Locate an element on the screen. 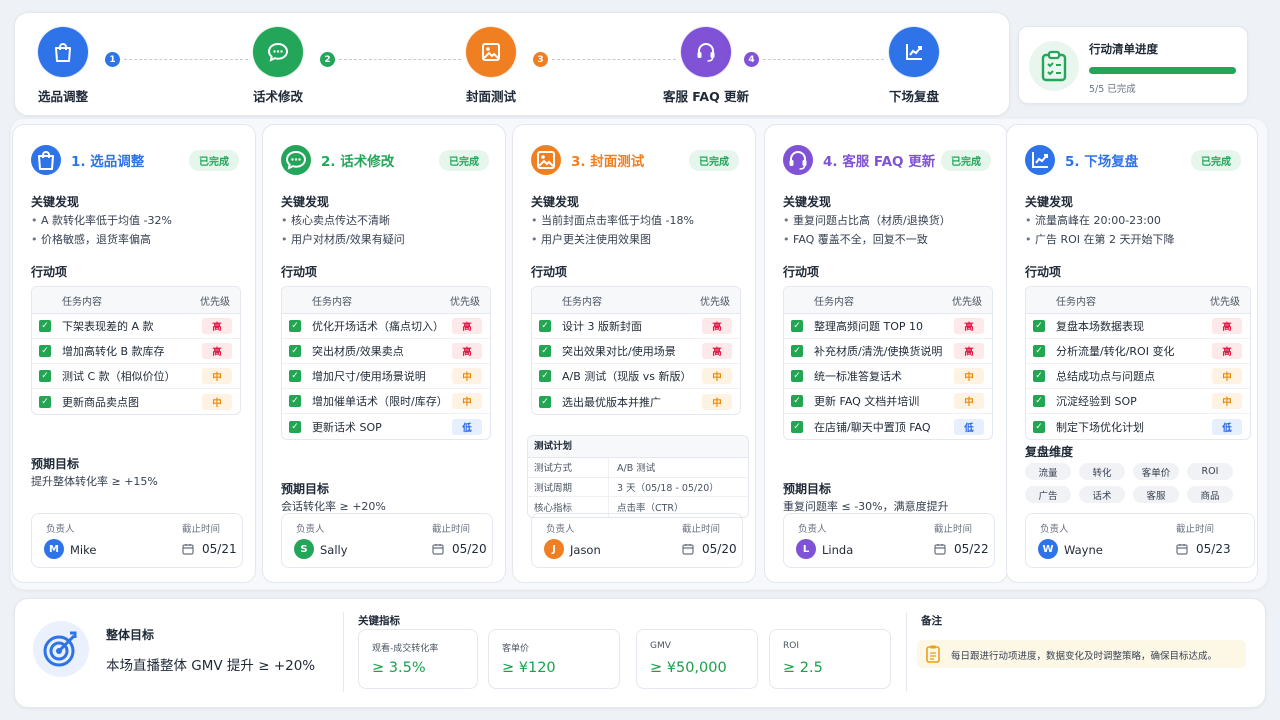  finding-item: 用户更关注使用效果图 is located at coordinates (612, 239).